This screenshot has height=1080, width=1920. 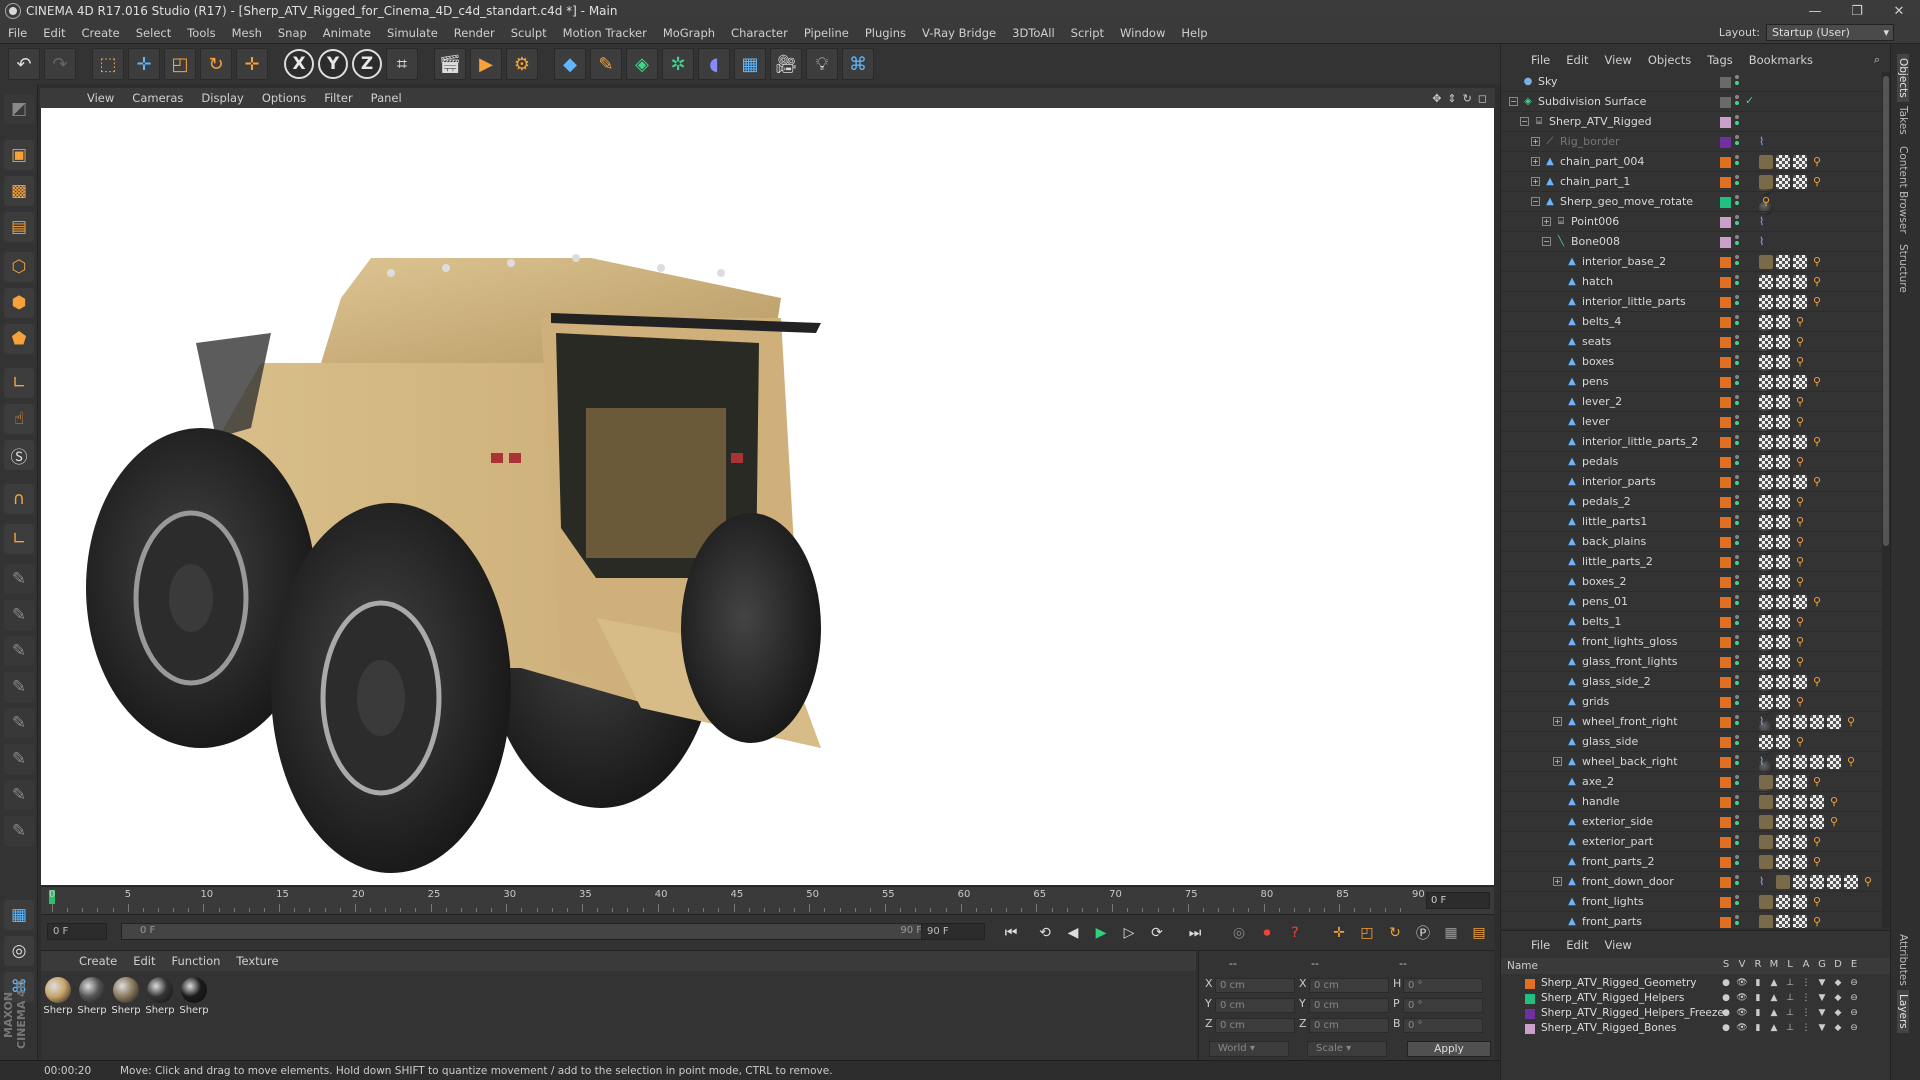 I want to click on end-frame-field: 90 F, so click(x=953, y=931).